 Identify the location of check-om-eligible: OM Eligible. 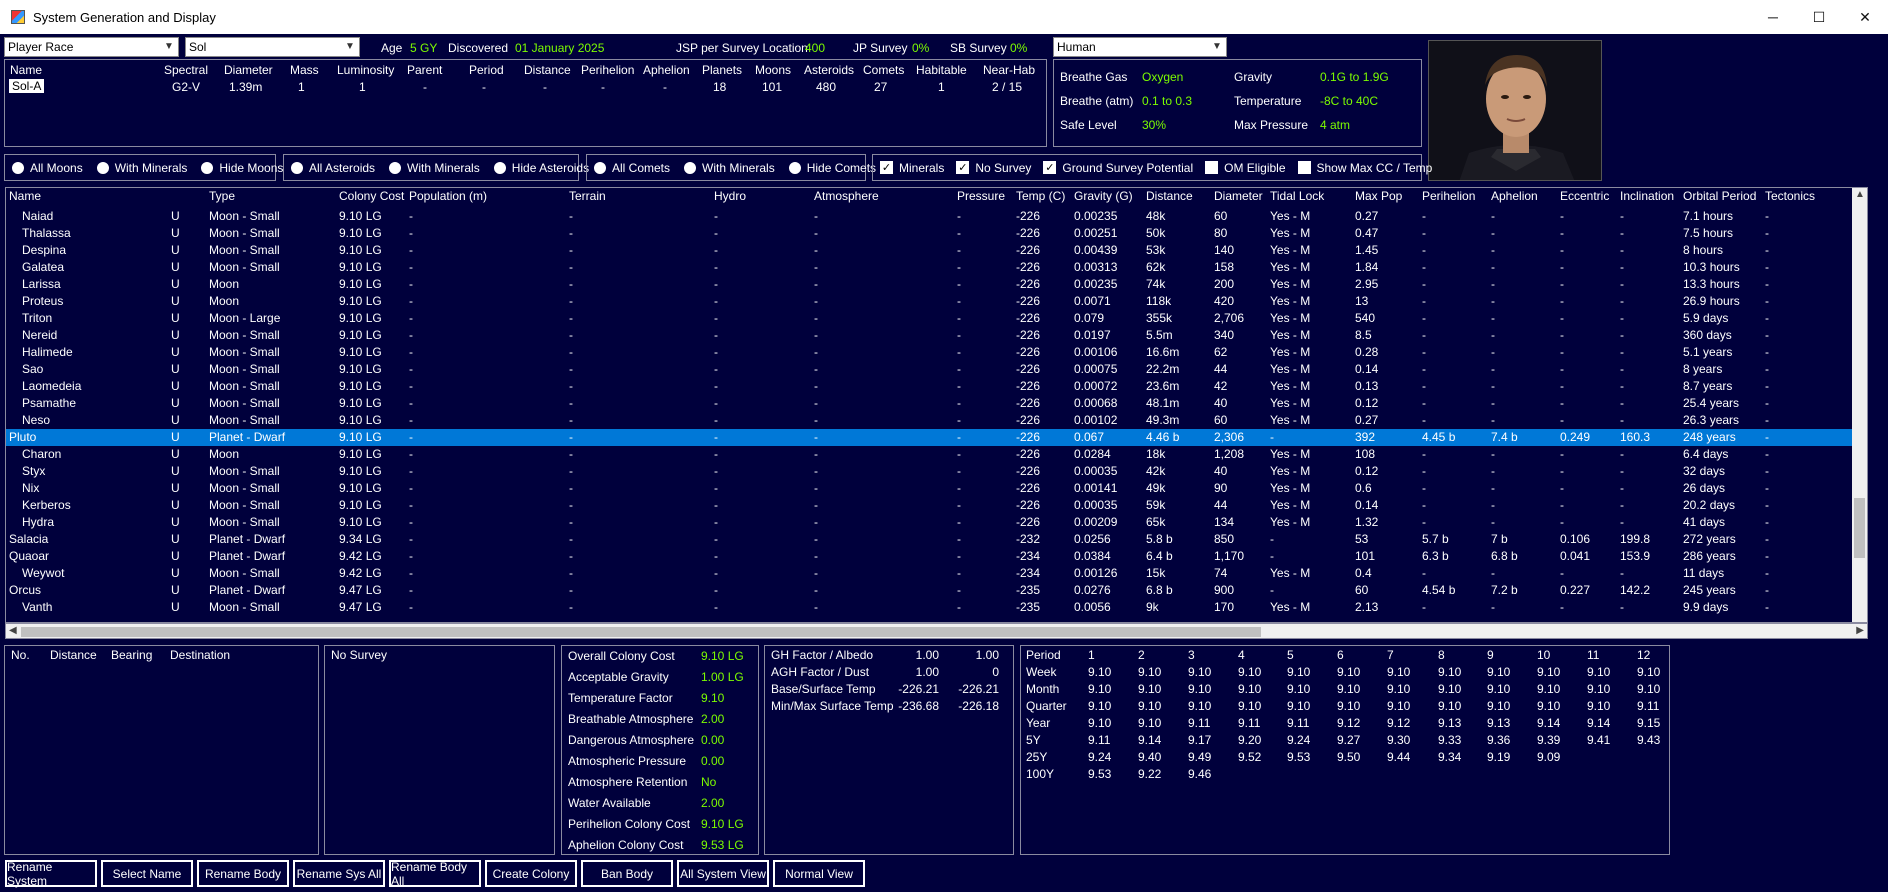
(1245, 168).